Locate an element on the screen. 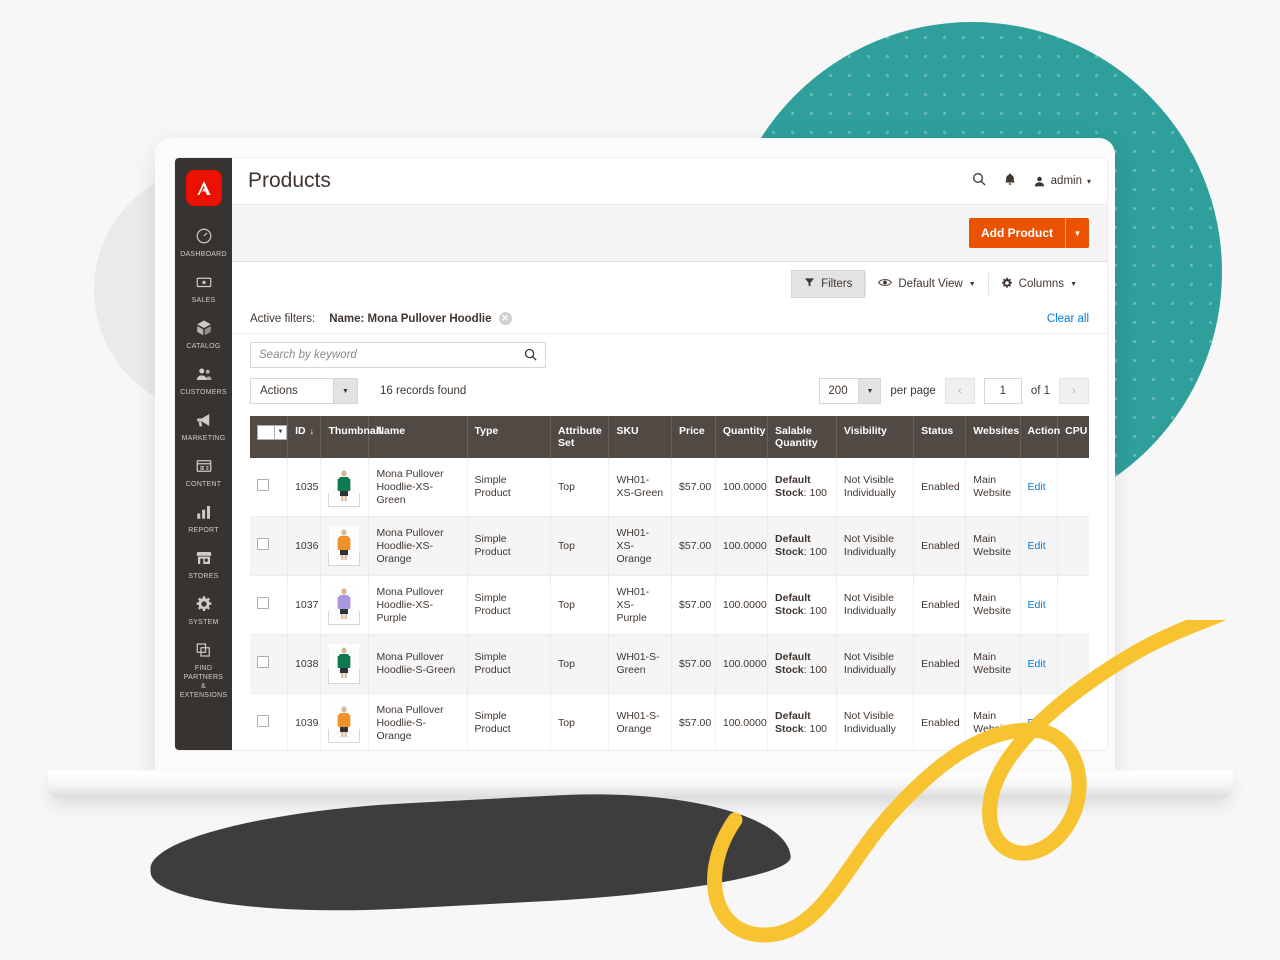 The image size is (1280, 960). column-header-status: Status is located at coordinates (940, 437).